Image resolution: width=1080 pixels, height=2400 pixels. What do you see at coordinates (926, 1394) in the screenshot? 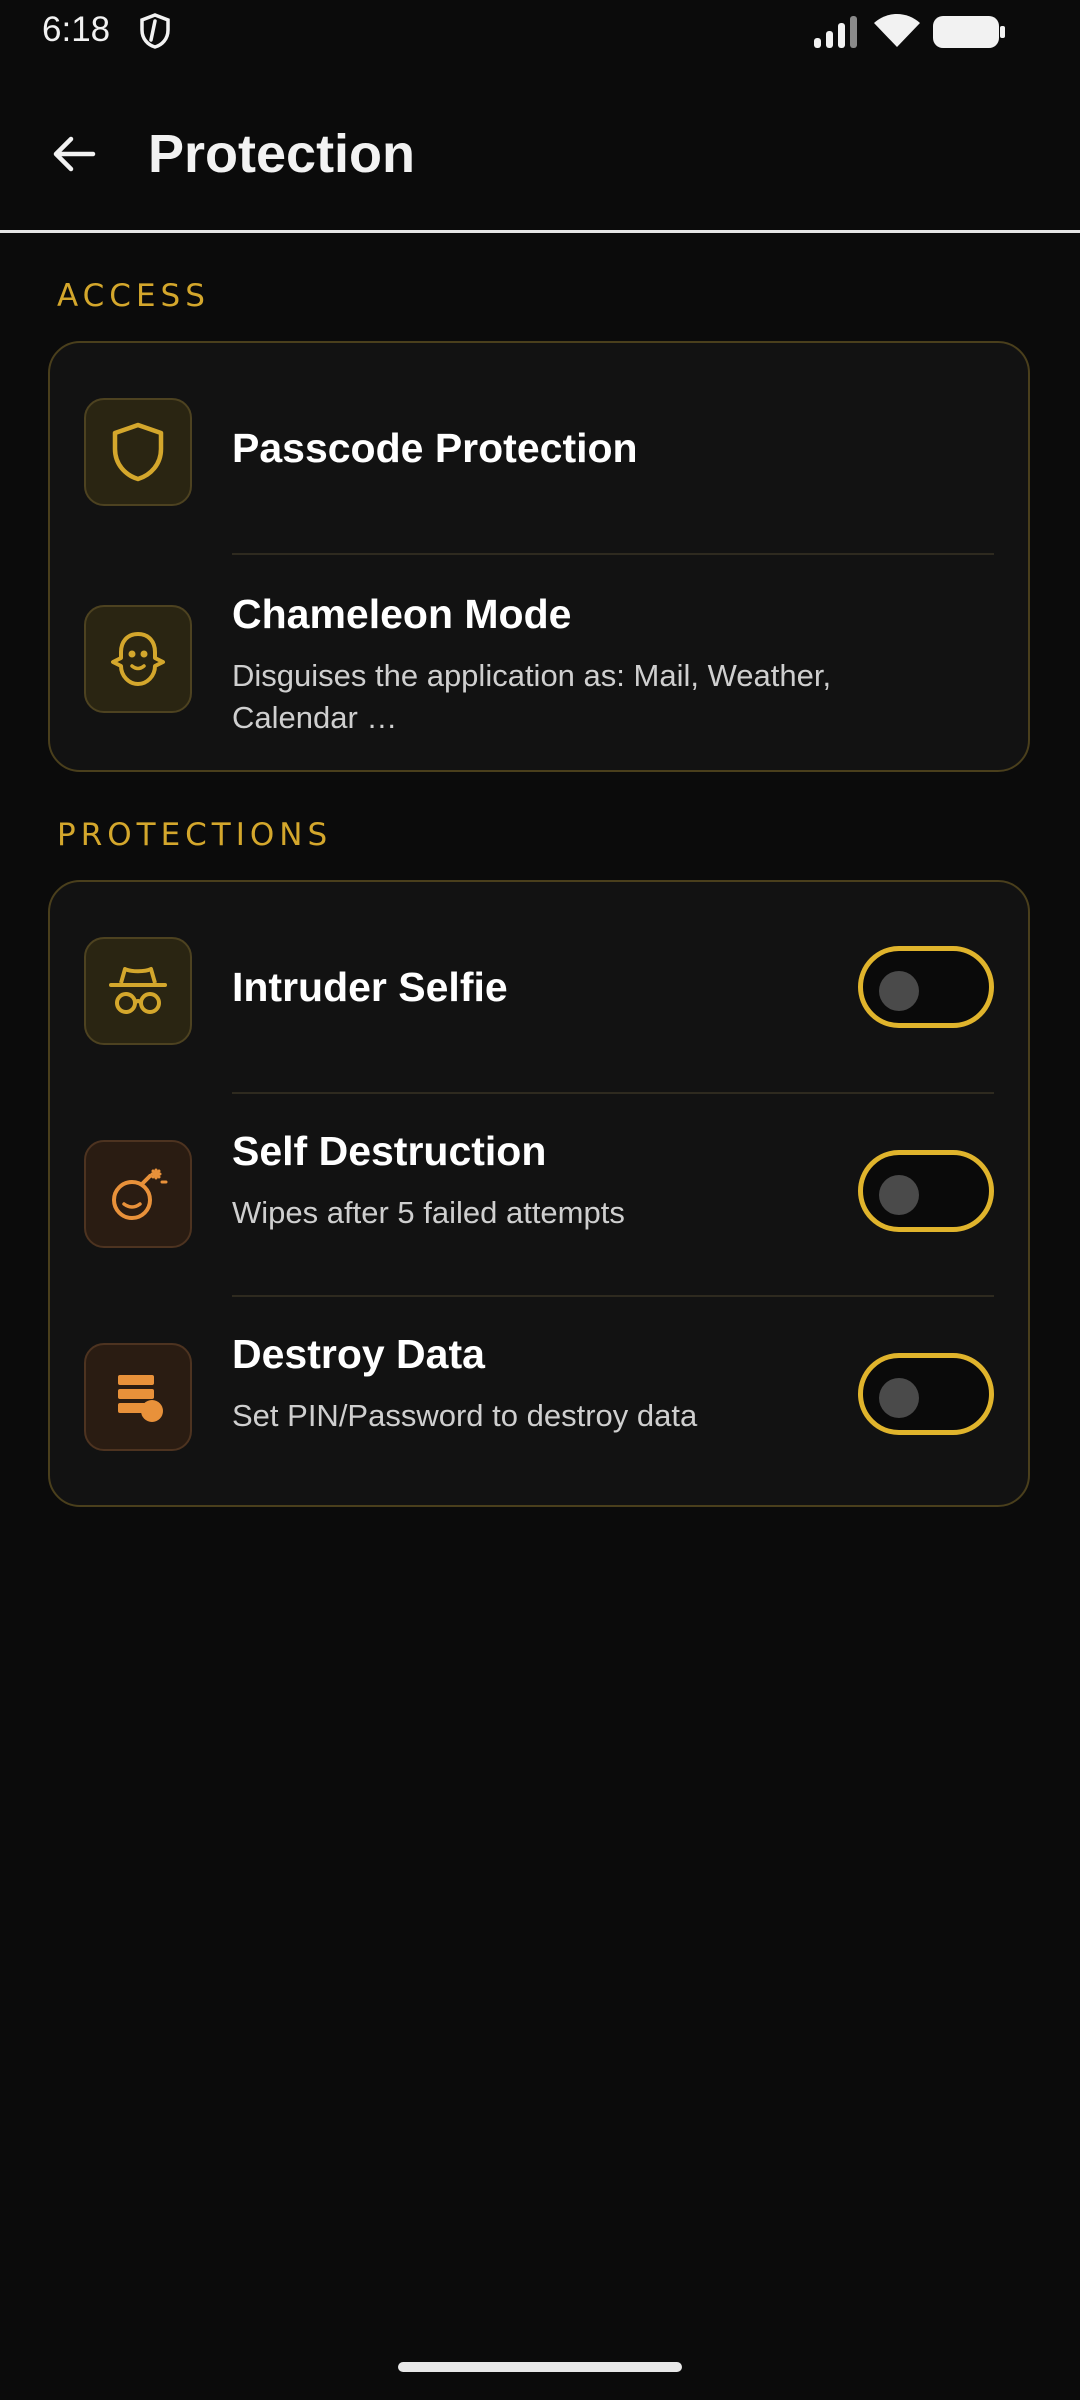
I see `destroy-data-toggle` at bounding box center [926, 1394].